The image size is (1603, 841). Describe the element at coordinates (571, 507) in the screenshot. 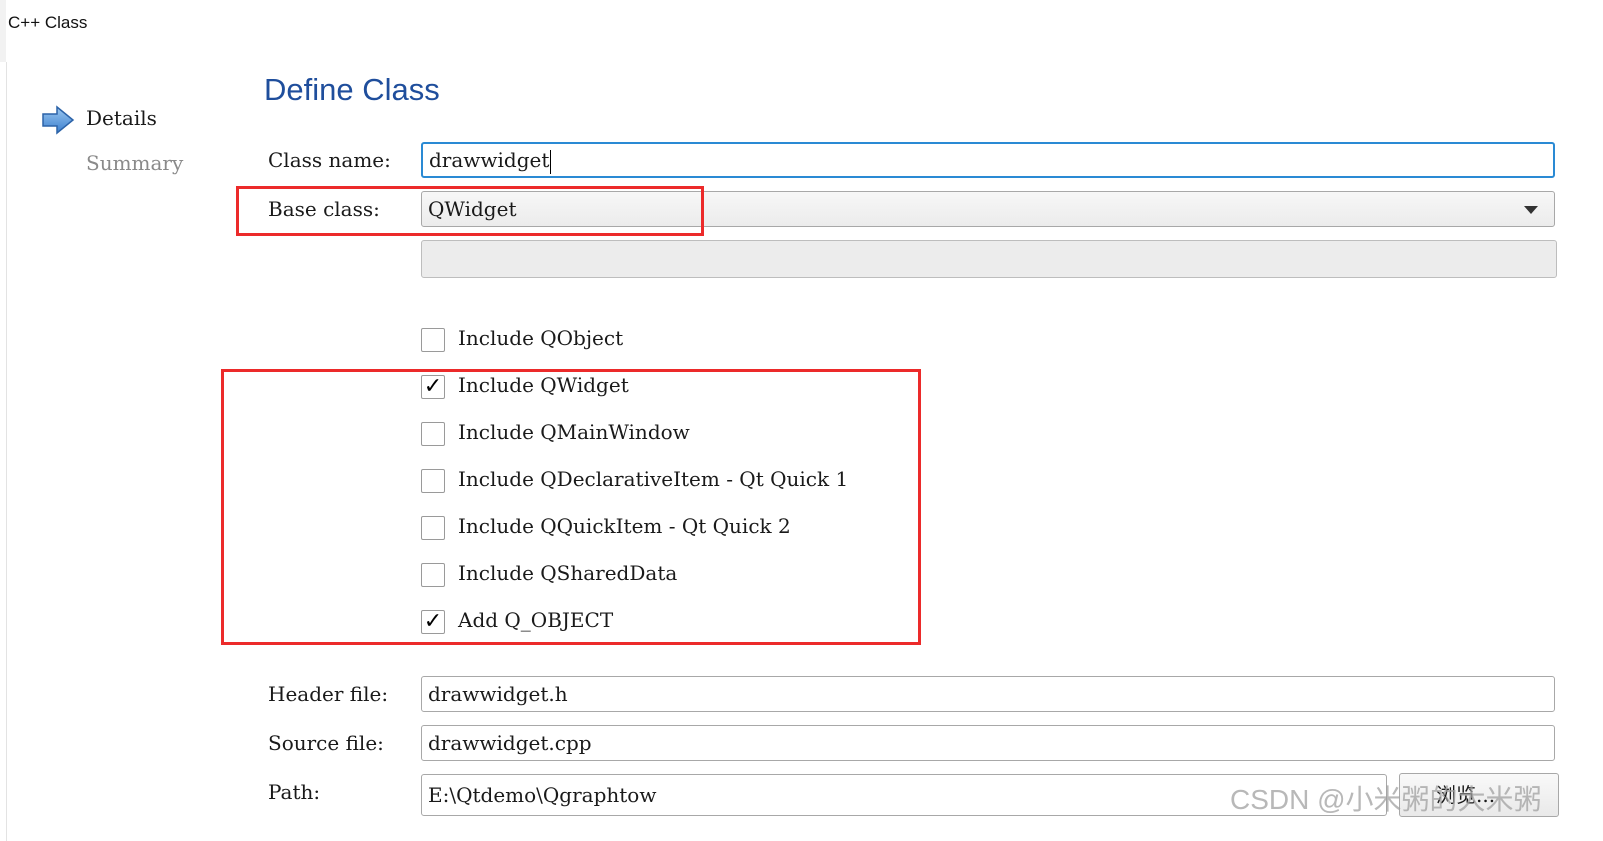

I see `highlight-box-options` at that location.